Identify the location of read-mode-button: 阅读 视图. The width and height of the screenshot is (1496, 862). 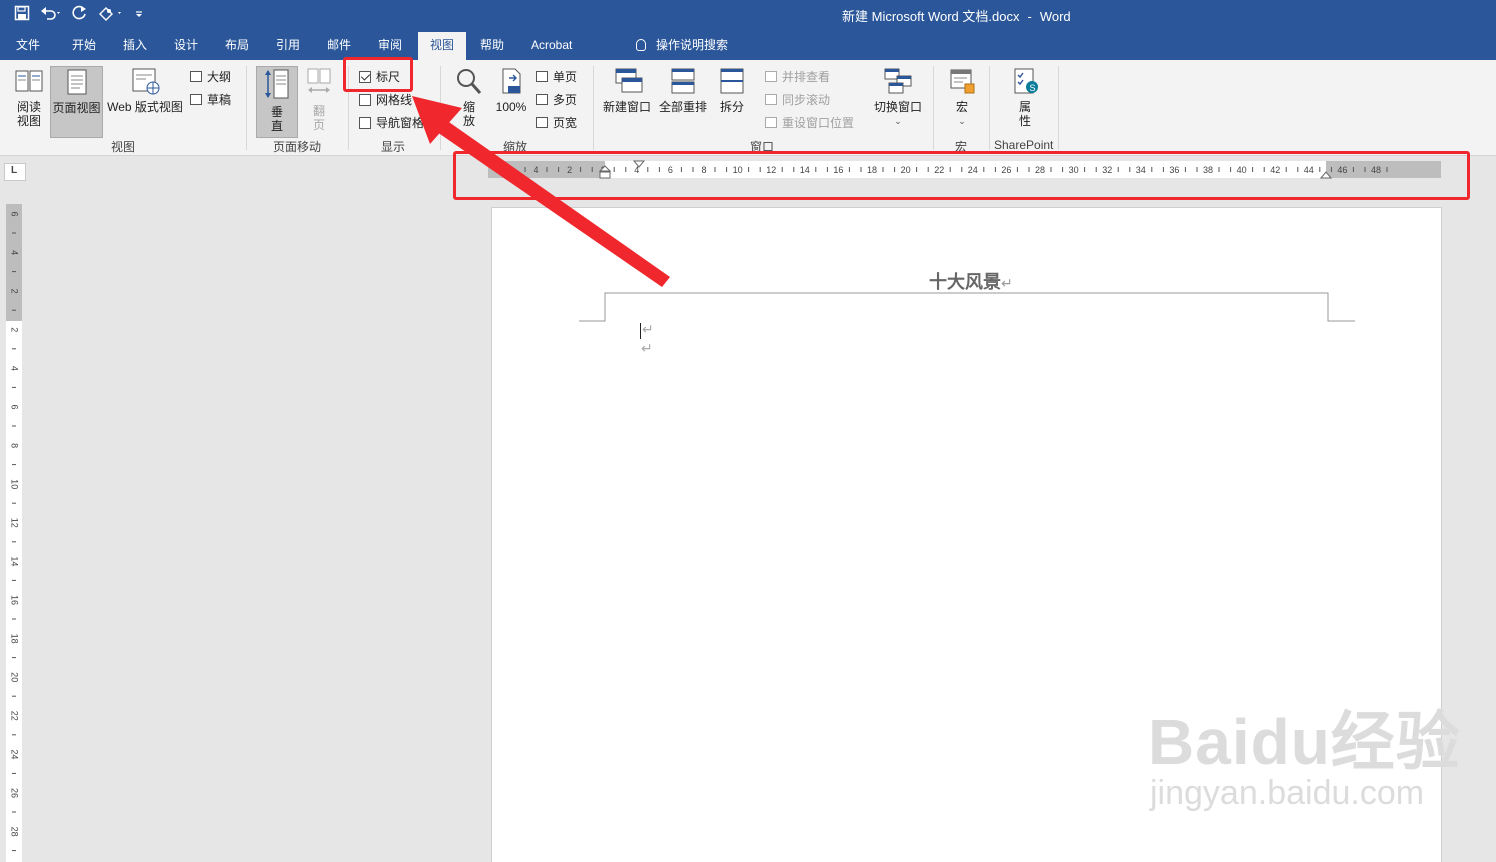
(29, 97).